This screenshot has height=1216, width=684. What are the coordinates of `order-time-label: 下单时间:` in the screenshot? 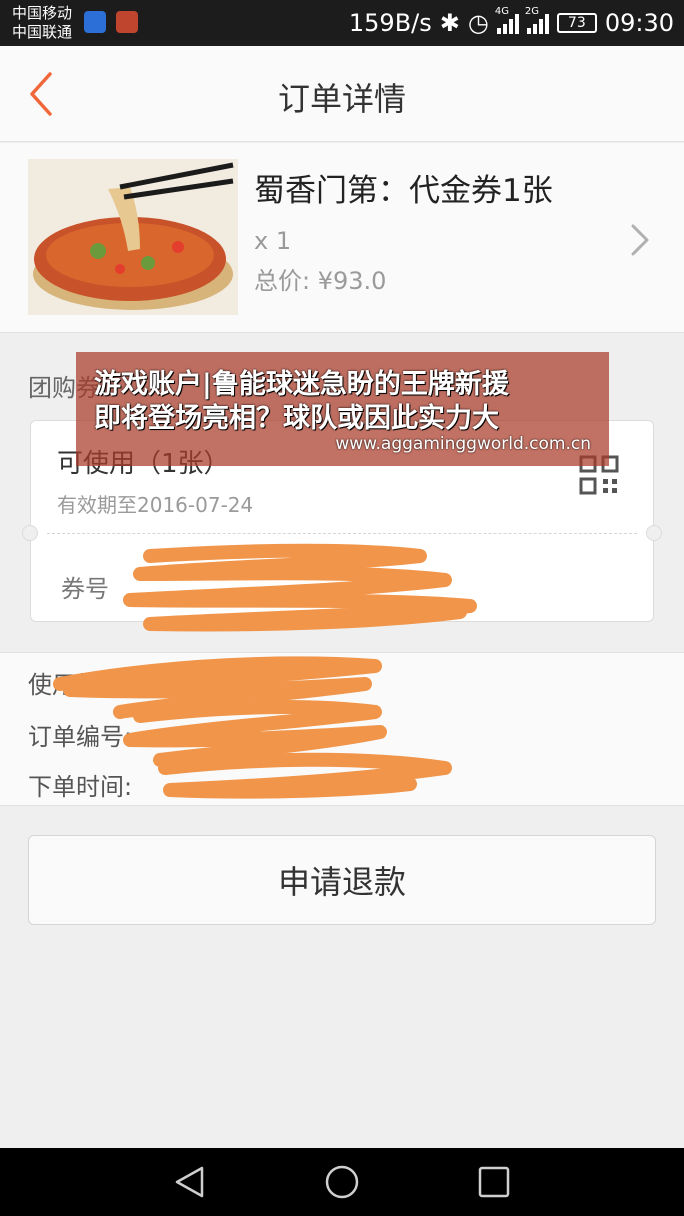 It's located at (80, 787).